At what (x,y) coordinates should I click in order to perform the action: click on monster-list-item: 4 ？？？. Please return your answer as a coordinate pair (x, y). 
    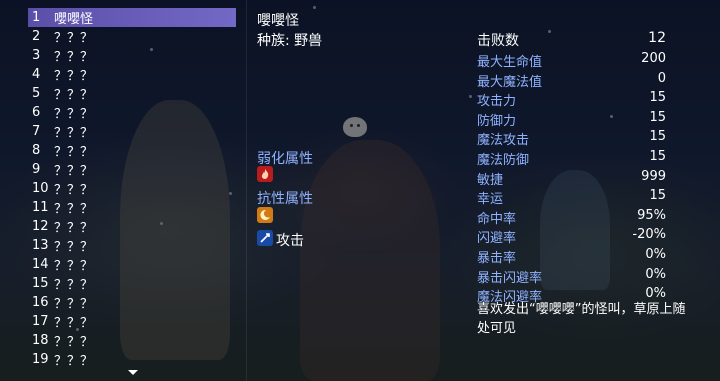
    Looking at the image, I should click on (132, 74).